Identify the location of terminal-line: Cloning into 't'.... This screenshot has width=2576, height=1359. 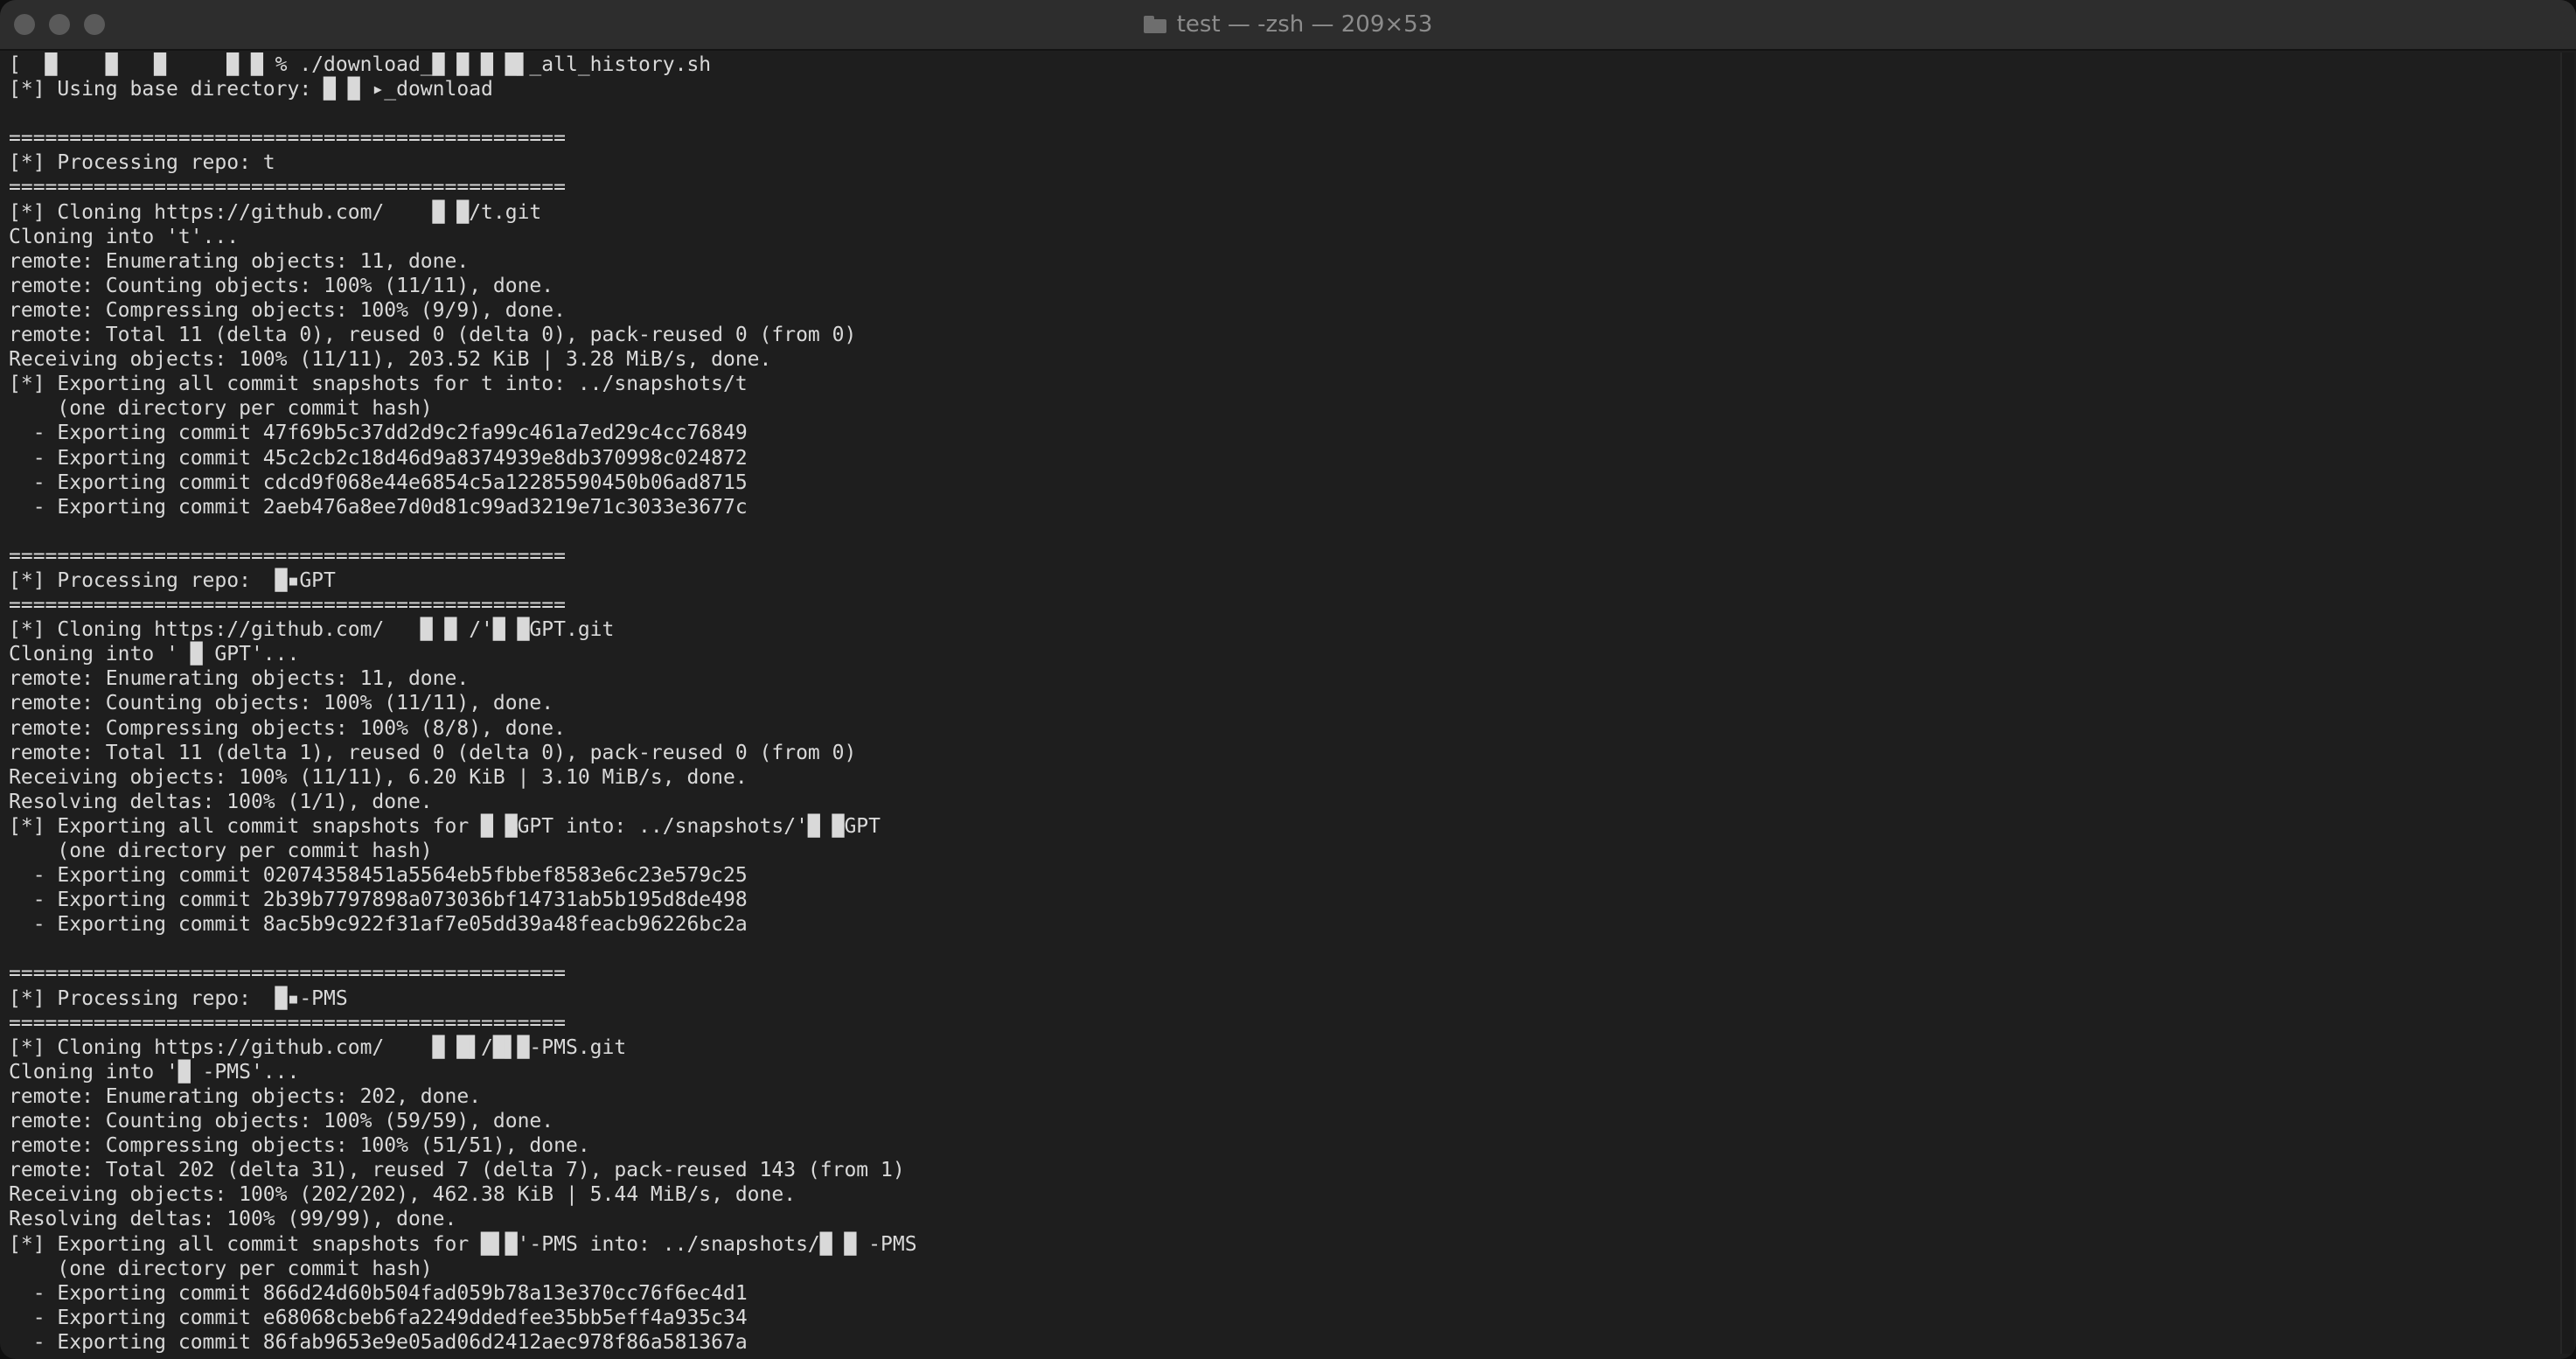
(124, 236).